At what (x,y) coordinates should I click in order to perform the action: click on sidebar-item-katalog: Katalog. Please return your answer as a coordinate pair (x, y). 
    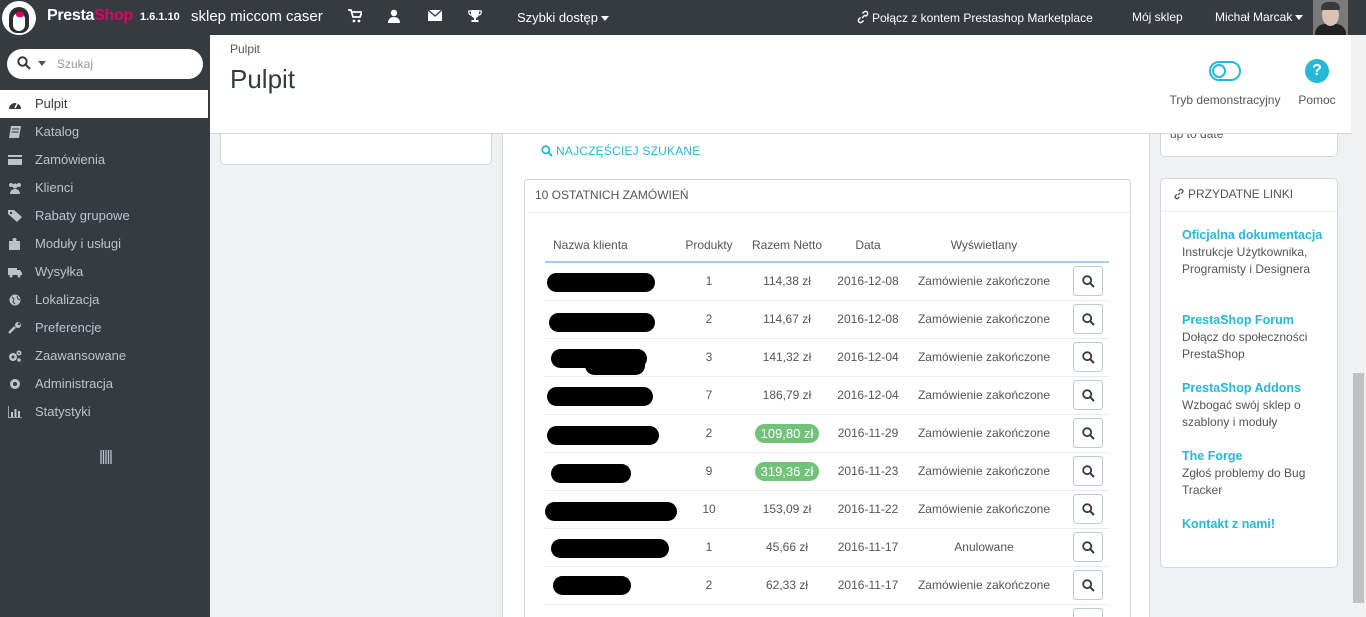
    Looking at the image, I should click on (105, 132).